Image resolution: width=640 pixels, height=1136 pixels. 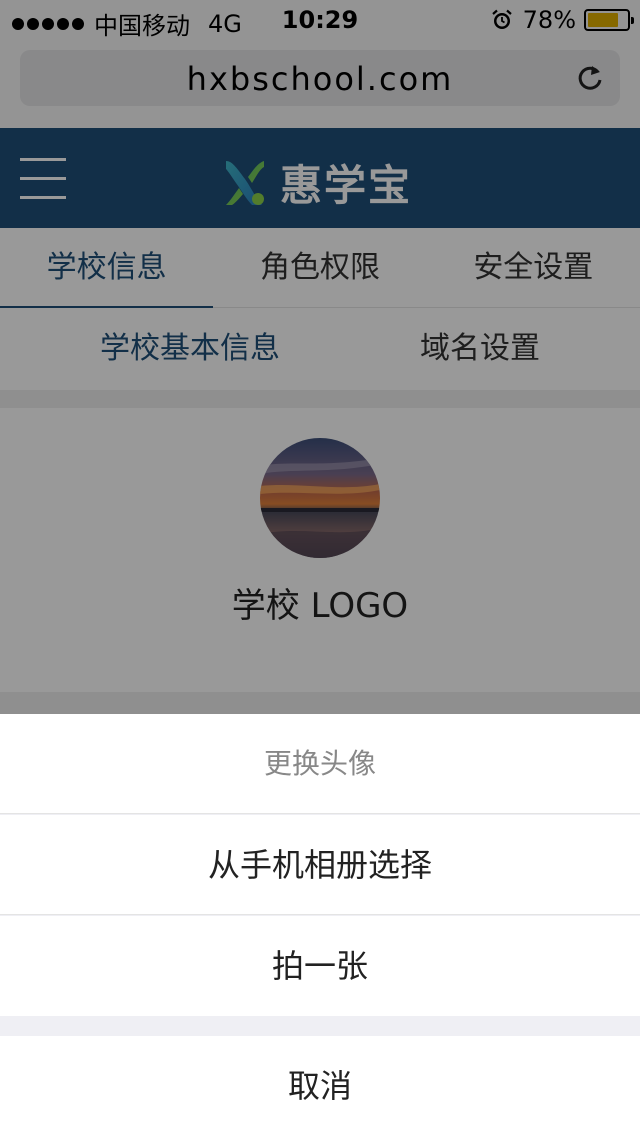 What do you see at coordinates (320, 1086) in the screenshot?
I see `cancel-button: 取消` at bounding box center [320, 1086].